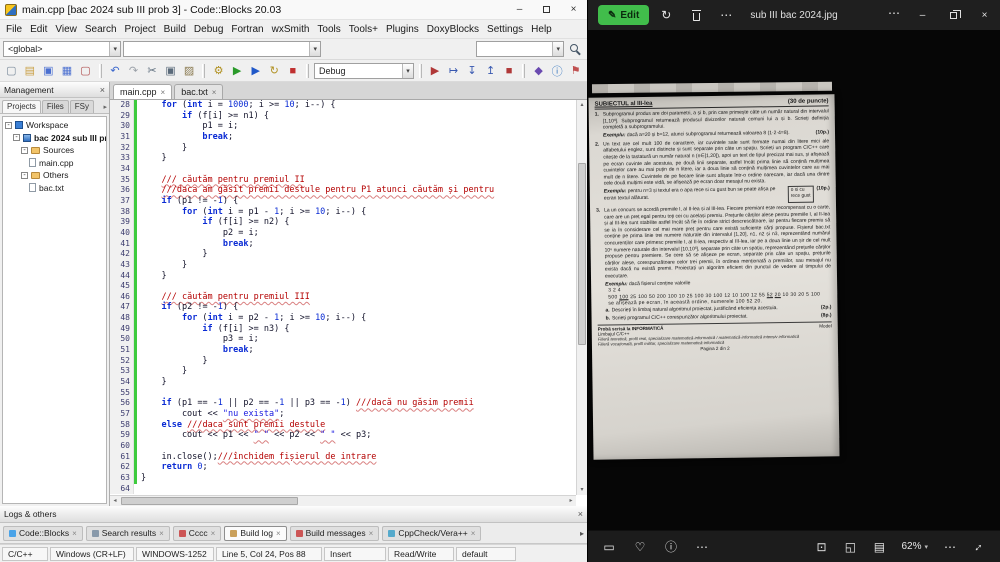 Image resolution: width=1000 pixels, height=562 pixels. I want to click on step-out-icon: ↥, so click(490, 71).